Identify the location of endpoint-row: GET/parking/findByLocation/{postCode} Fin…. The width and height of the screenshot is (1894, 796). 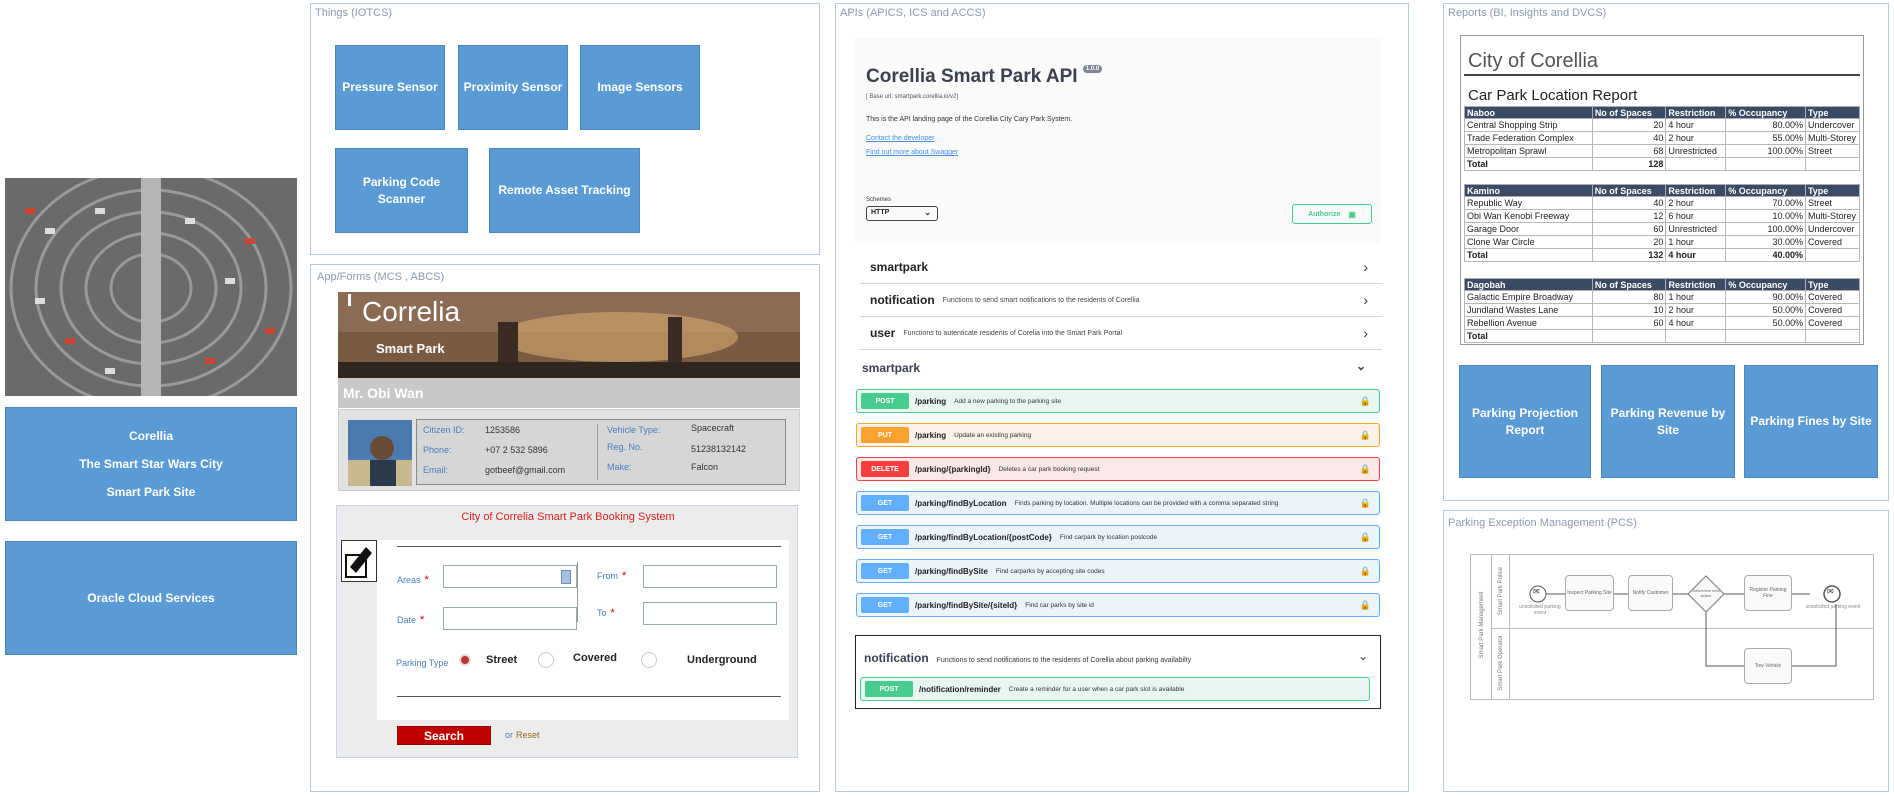
(1118, 537).